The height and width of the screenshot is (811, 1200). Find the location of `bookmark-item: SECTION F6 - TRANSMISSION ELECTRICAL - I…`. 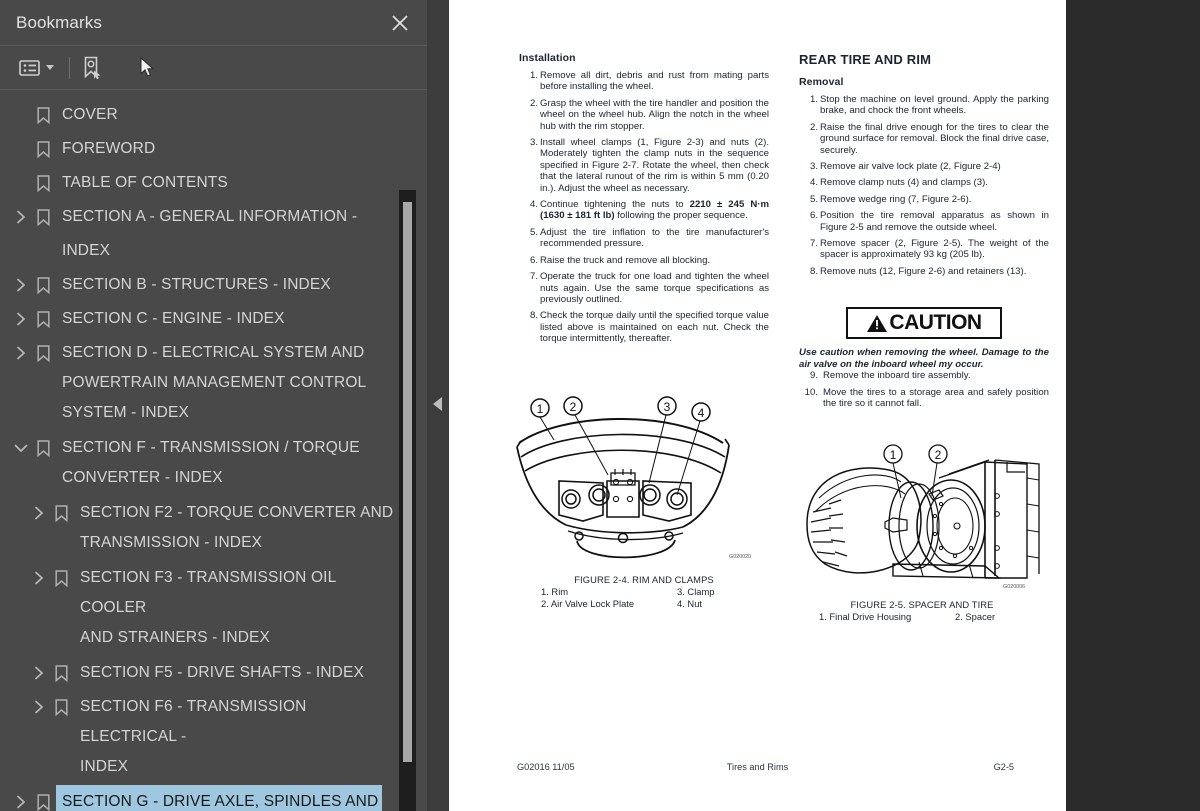

bookmark-item: SECTION F6 - TRANSMISSION ELECTRICAL - I… is located at coordinates (213, 737).